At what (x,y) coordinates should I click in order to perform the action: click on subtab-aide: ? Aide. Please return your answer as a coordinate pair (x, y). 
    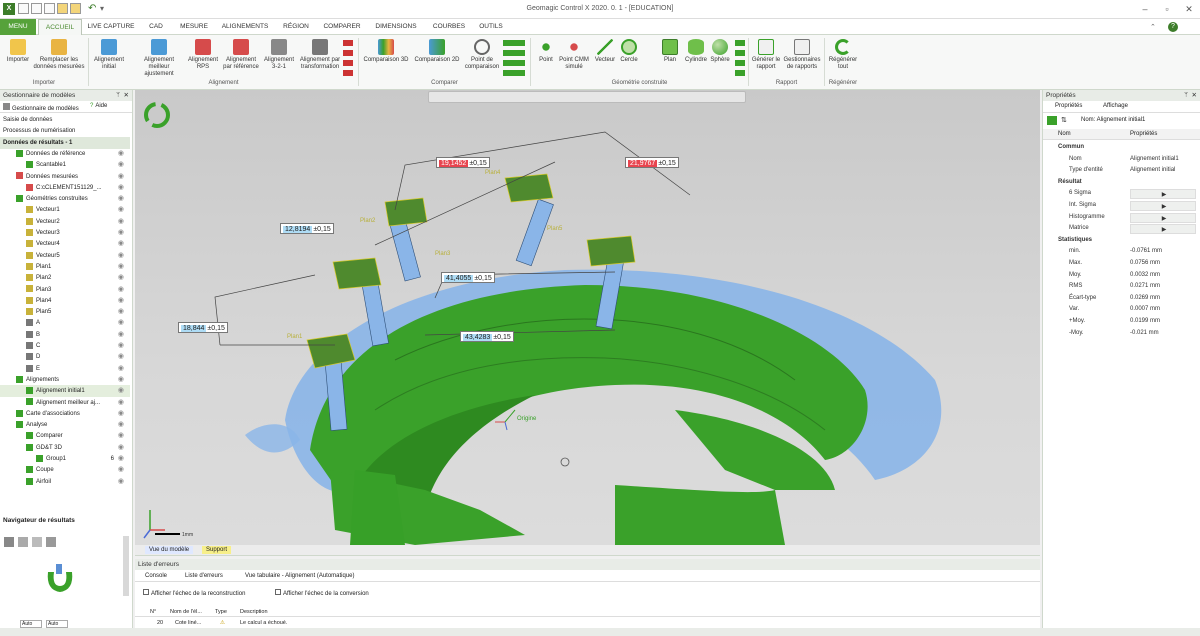
    Looking at the image, I should click on (98, 106).